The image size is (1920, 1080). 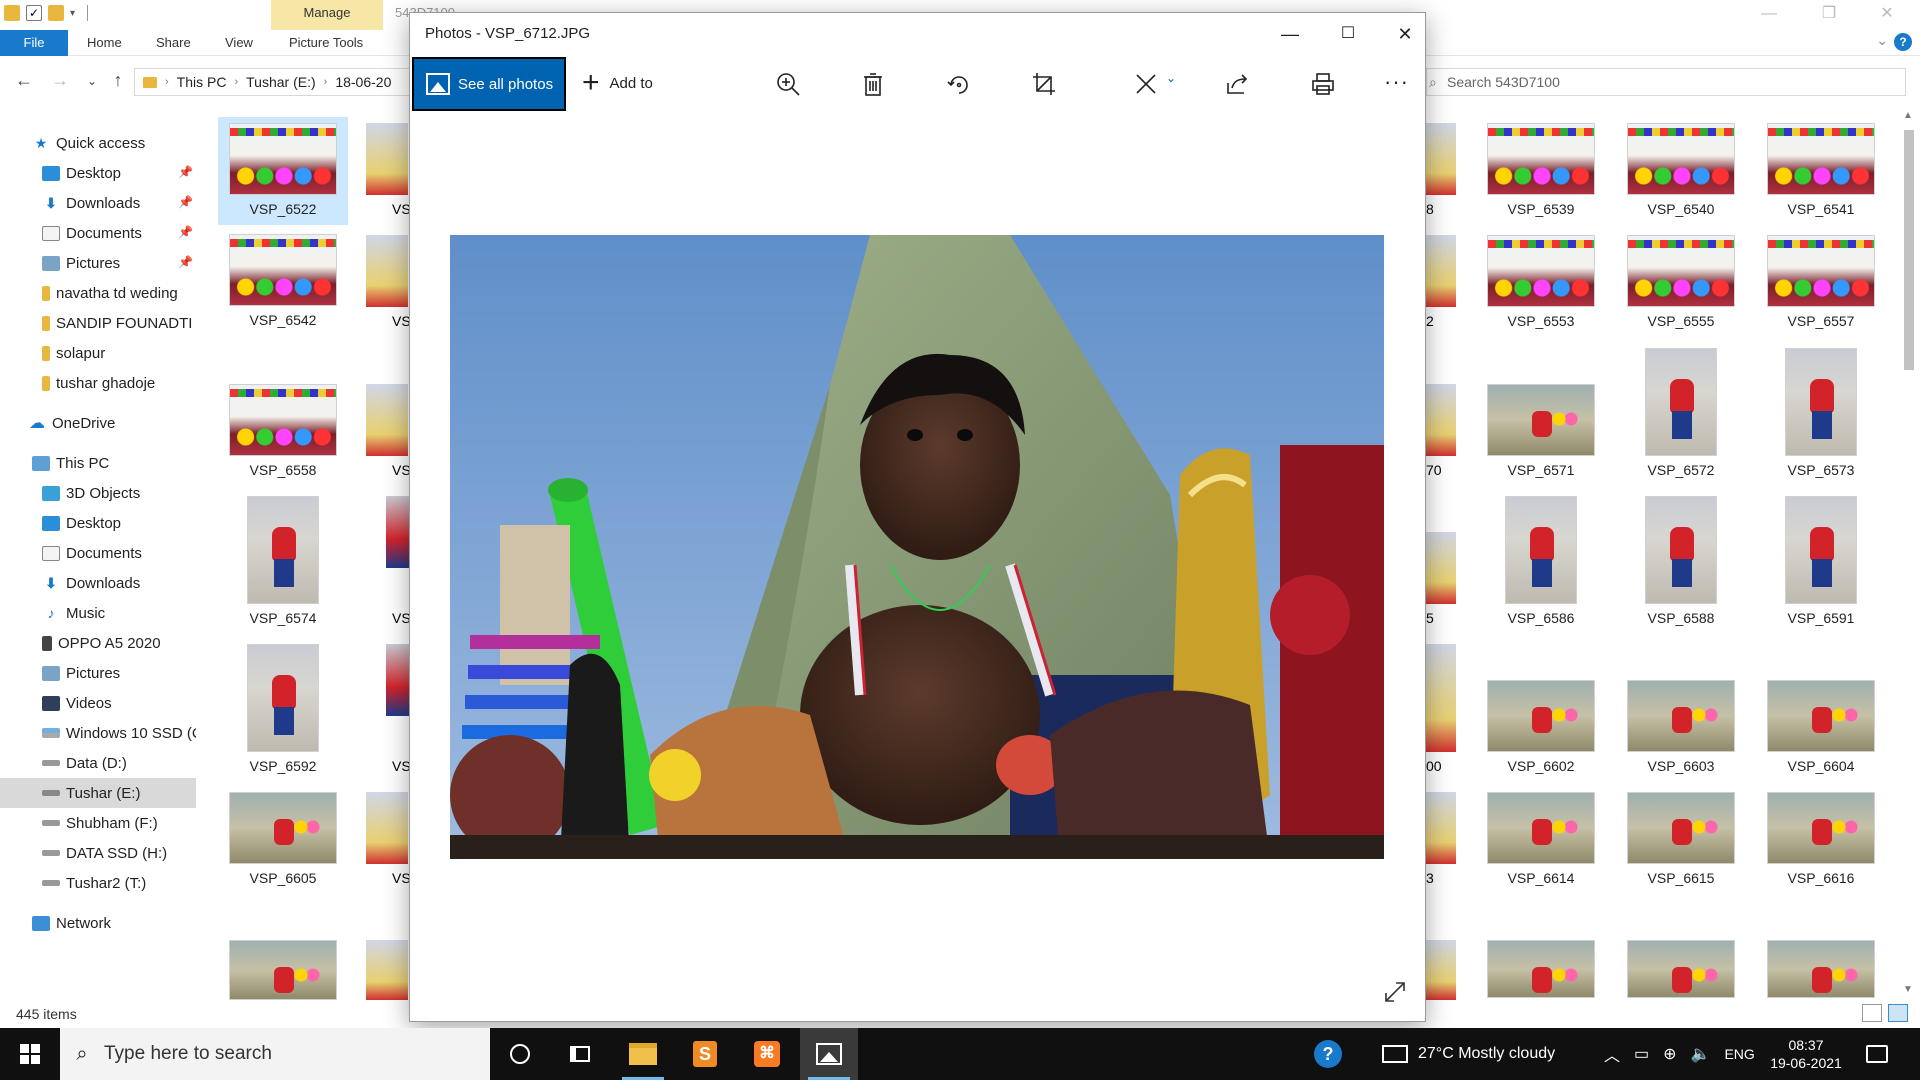 What do you see at coordinates (283, 281) in the screenshot?
I see `file-thumbnail: VSP_6542` at bounding box center [283, 281].